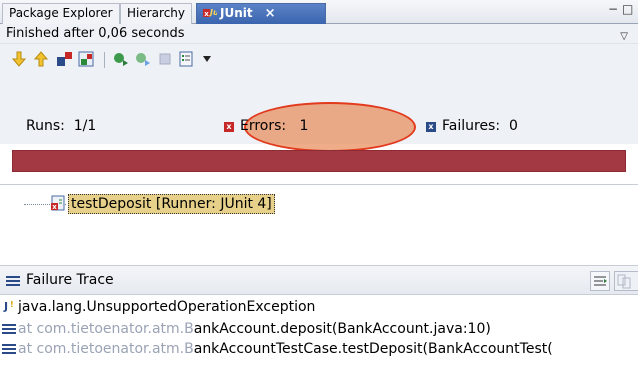 The width and height of the screenshot is (638, 378). Describe the element at coordinates (187, 59) in the screenshot. I see `test-run-history-icon` at that location.